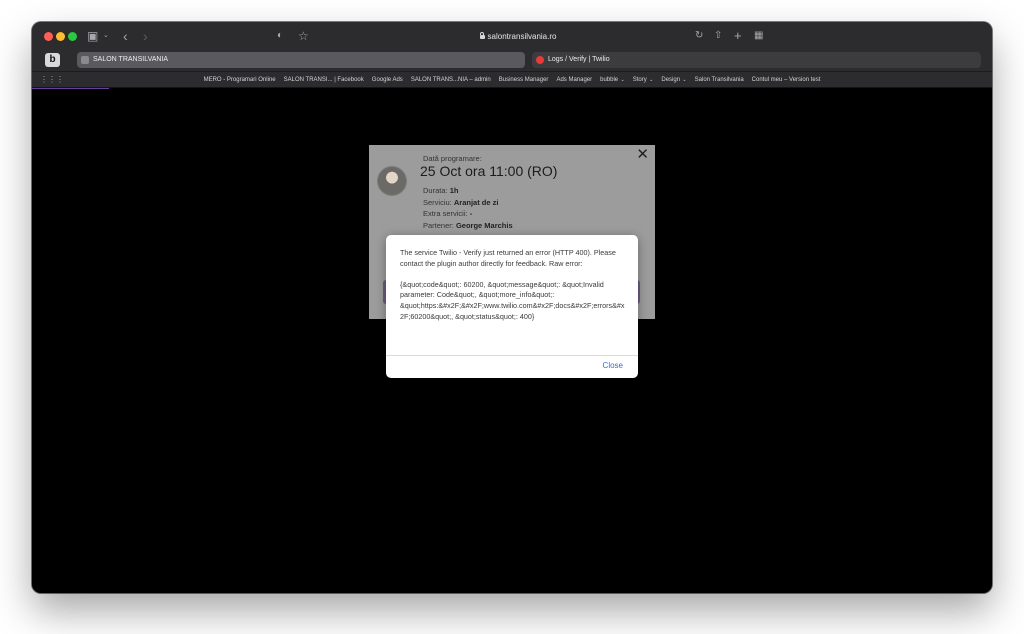 The image size is (1024, 634). Describe the element at coordinates (72, 36) in the screenshot. I see `zoom-window-button` at that location.